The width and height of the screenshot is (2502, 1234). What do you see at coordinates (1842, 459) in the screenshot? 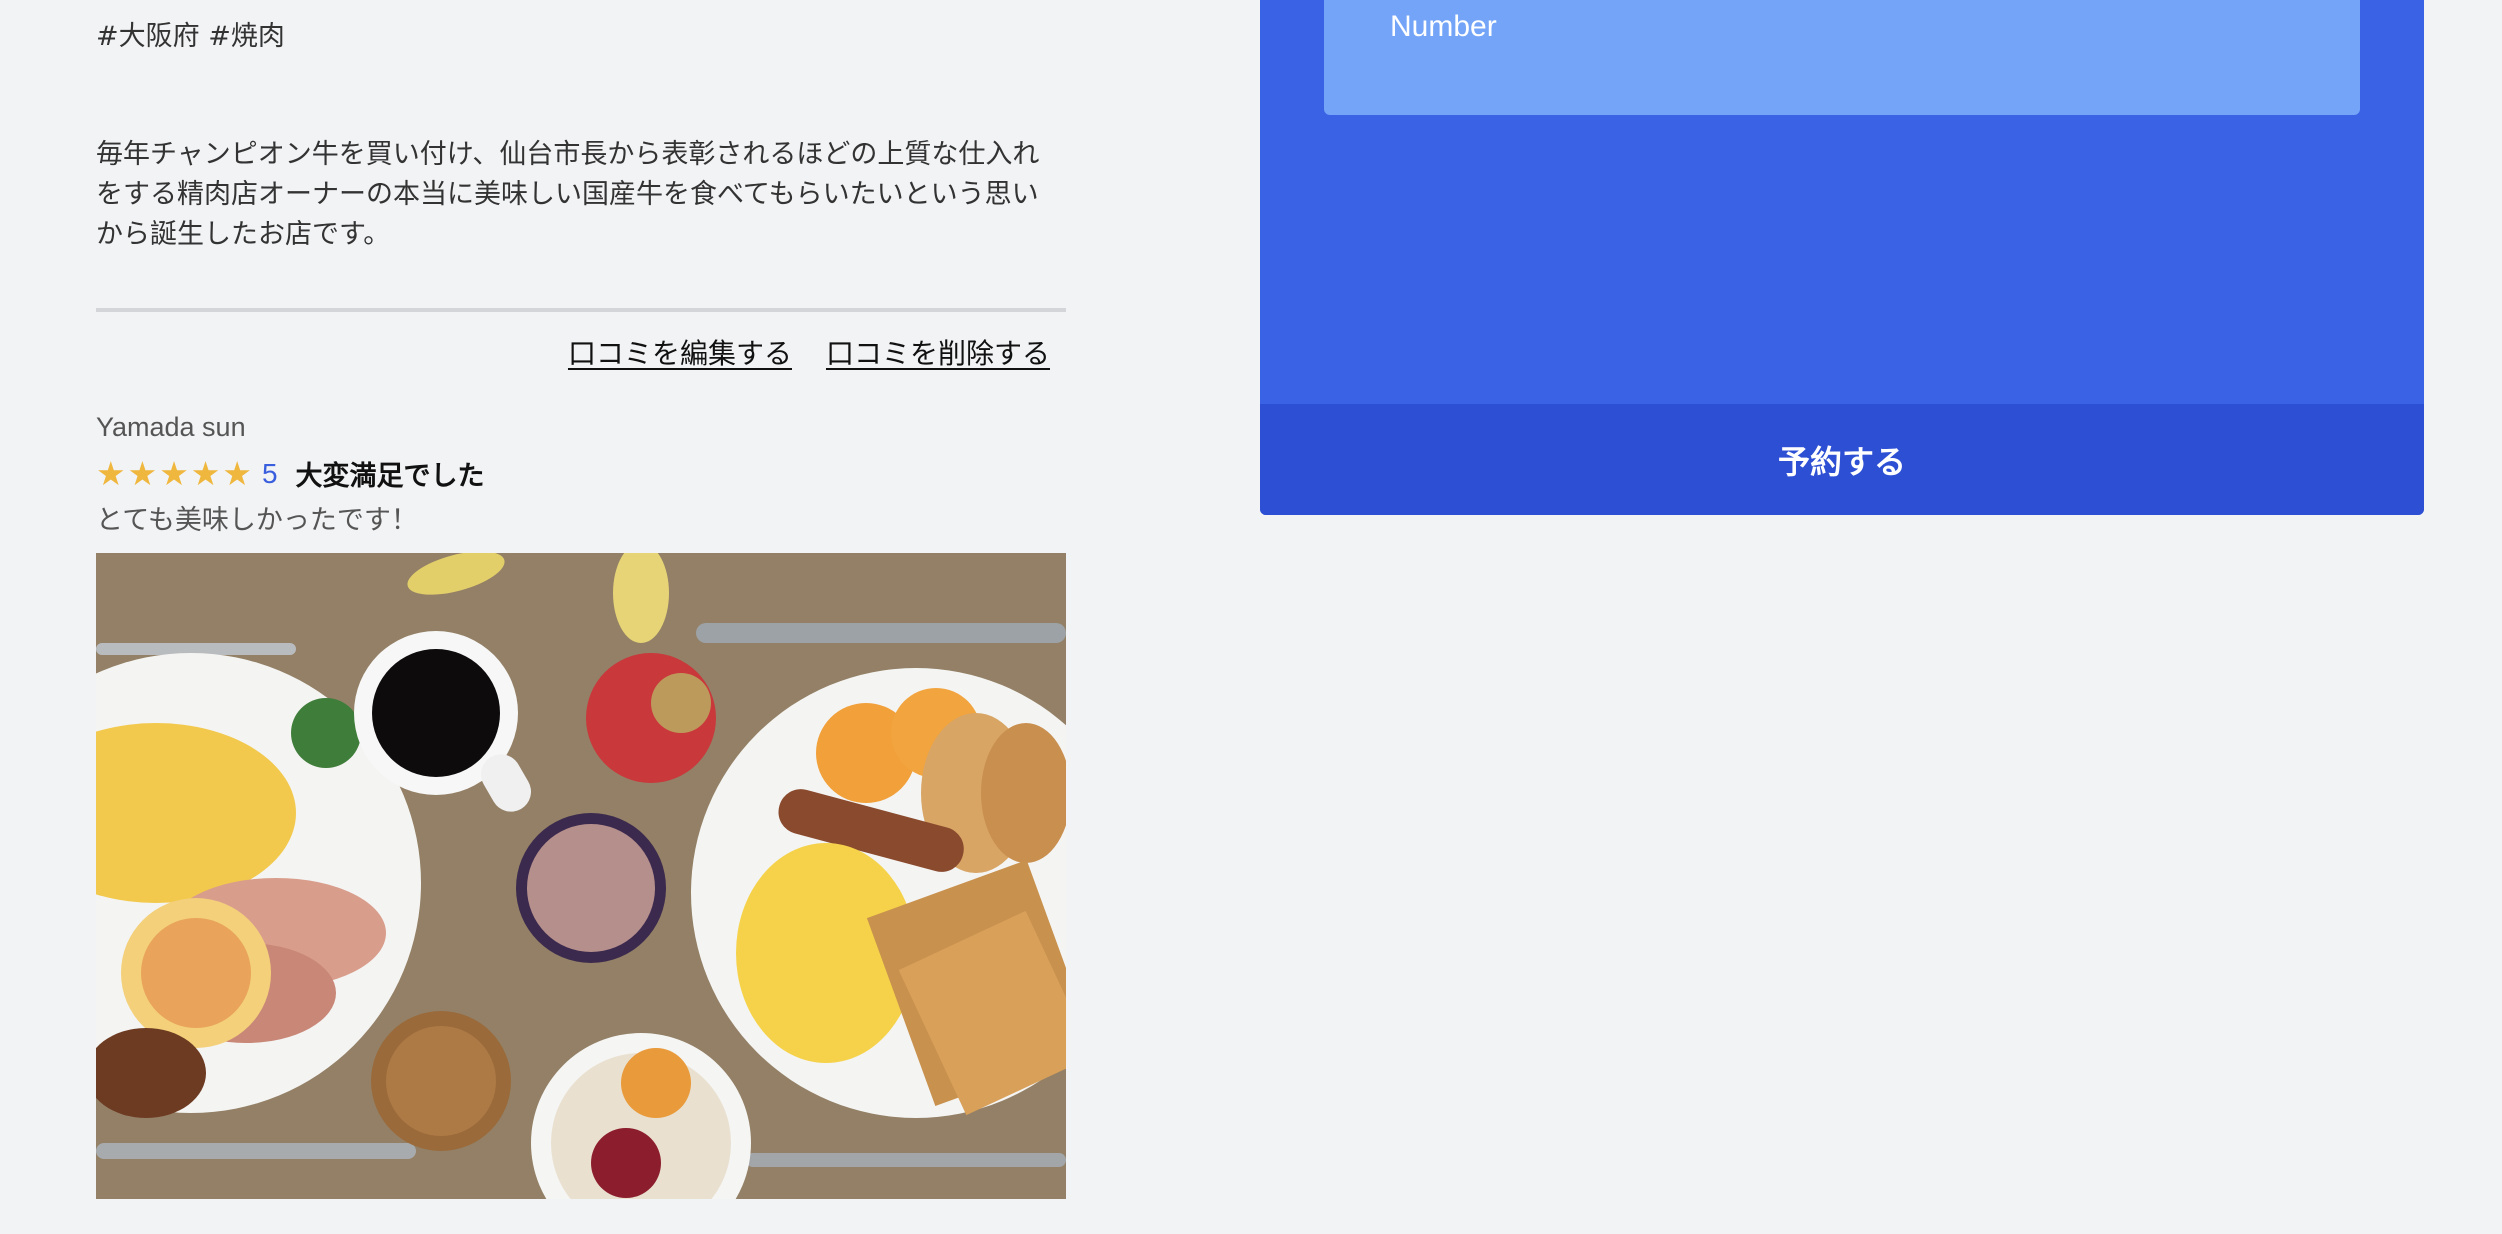
I see `reserve-button: 予約する` at bounding box center [1842, 459].